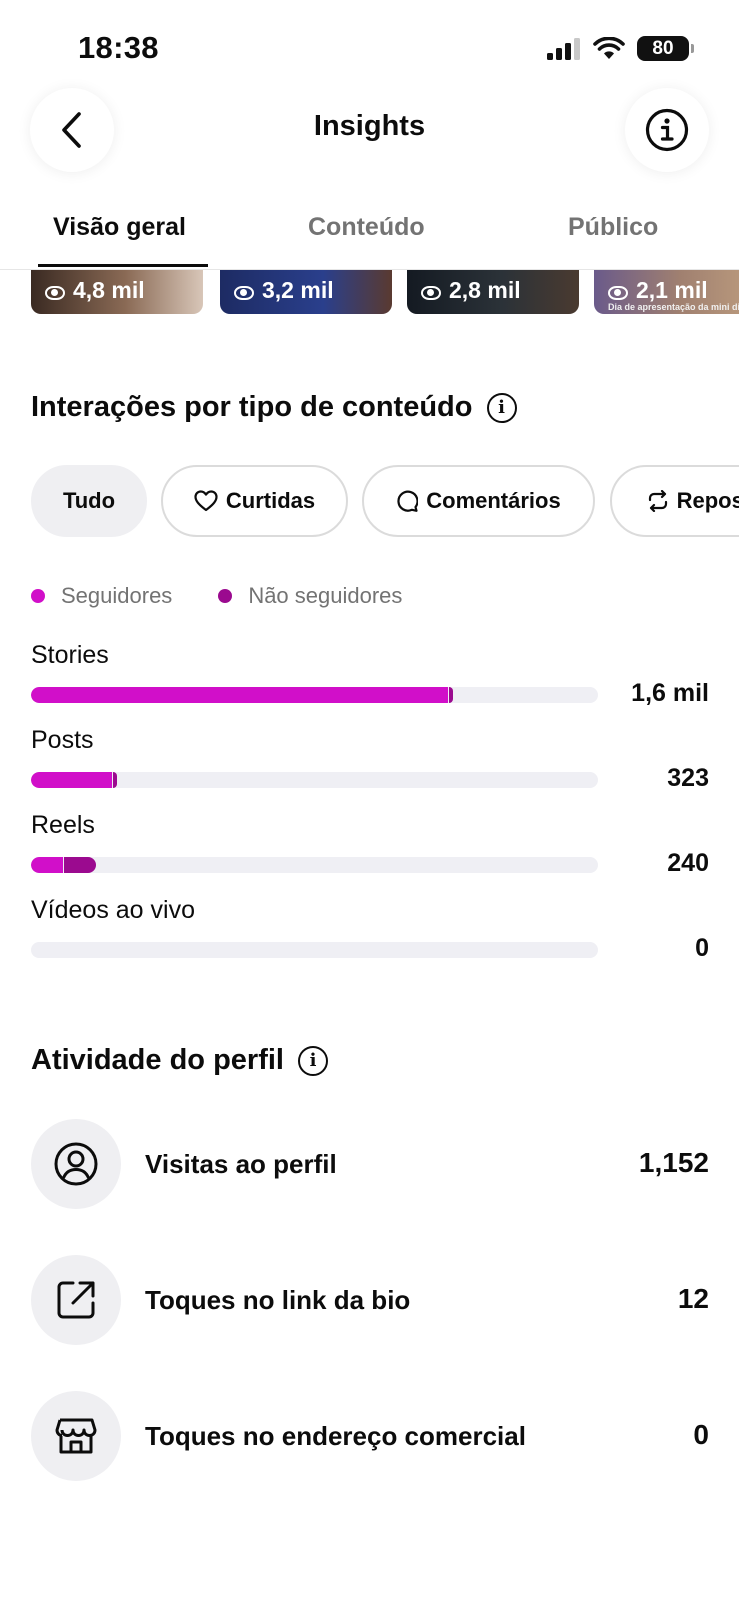  What do you see at coordinates (38, 596) in the screenshot?
I see `legend-dot-followers` at bounding box center [38, 596].